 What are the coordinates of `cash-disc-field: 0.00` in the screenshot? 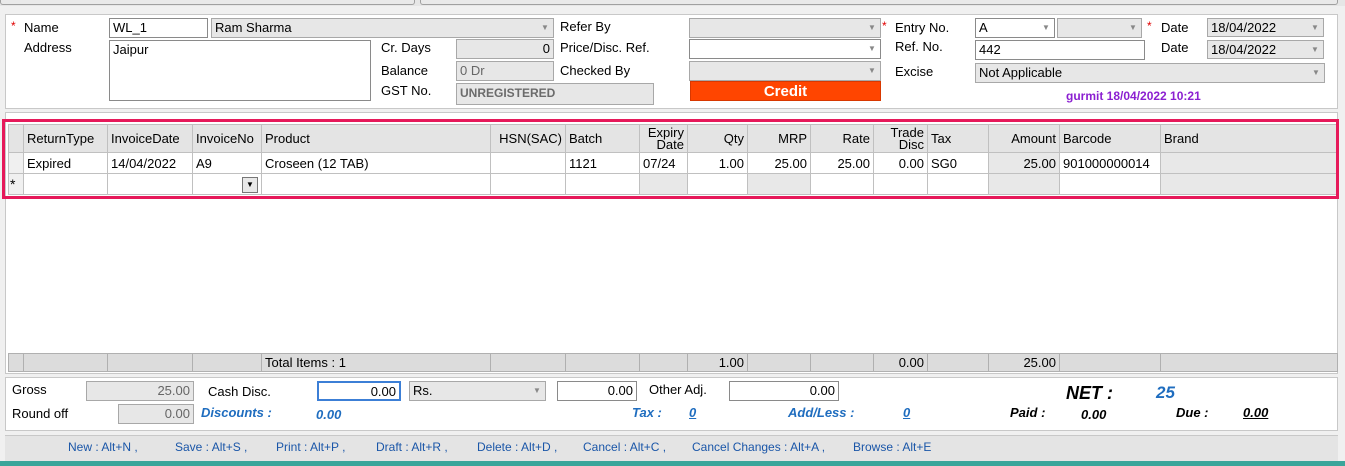 It's located at (359, 391).